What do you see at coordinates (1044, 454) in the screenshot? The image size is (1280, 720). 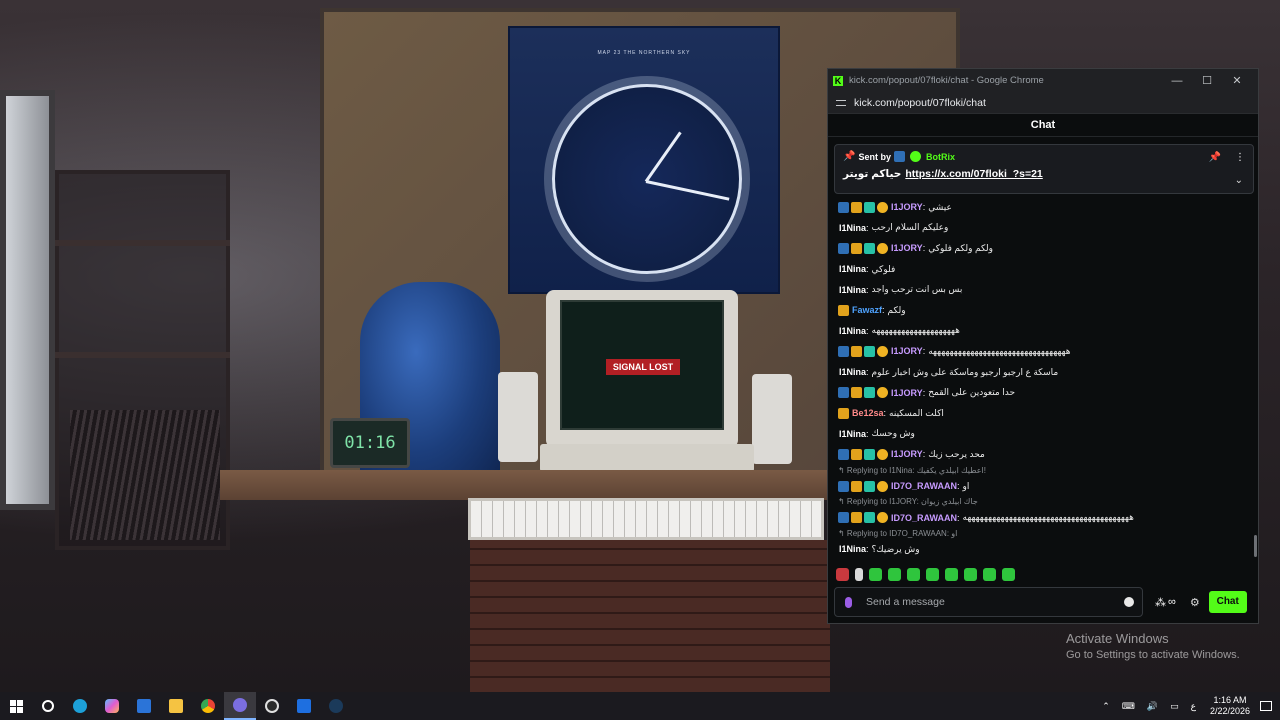 I see `chat-message: I1JORY: محد يرحب زيك` at bounding box center [1044, 454].